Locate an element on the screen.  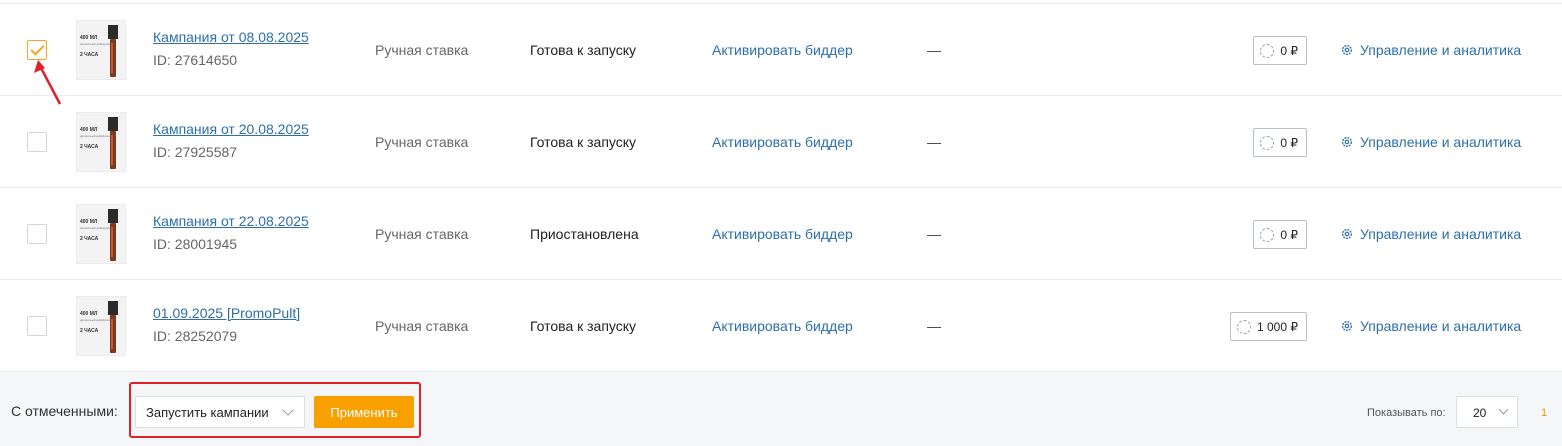
per-page-value: 20 is located at coordinates (1480, 413).